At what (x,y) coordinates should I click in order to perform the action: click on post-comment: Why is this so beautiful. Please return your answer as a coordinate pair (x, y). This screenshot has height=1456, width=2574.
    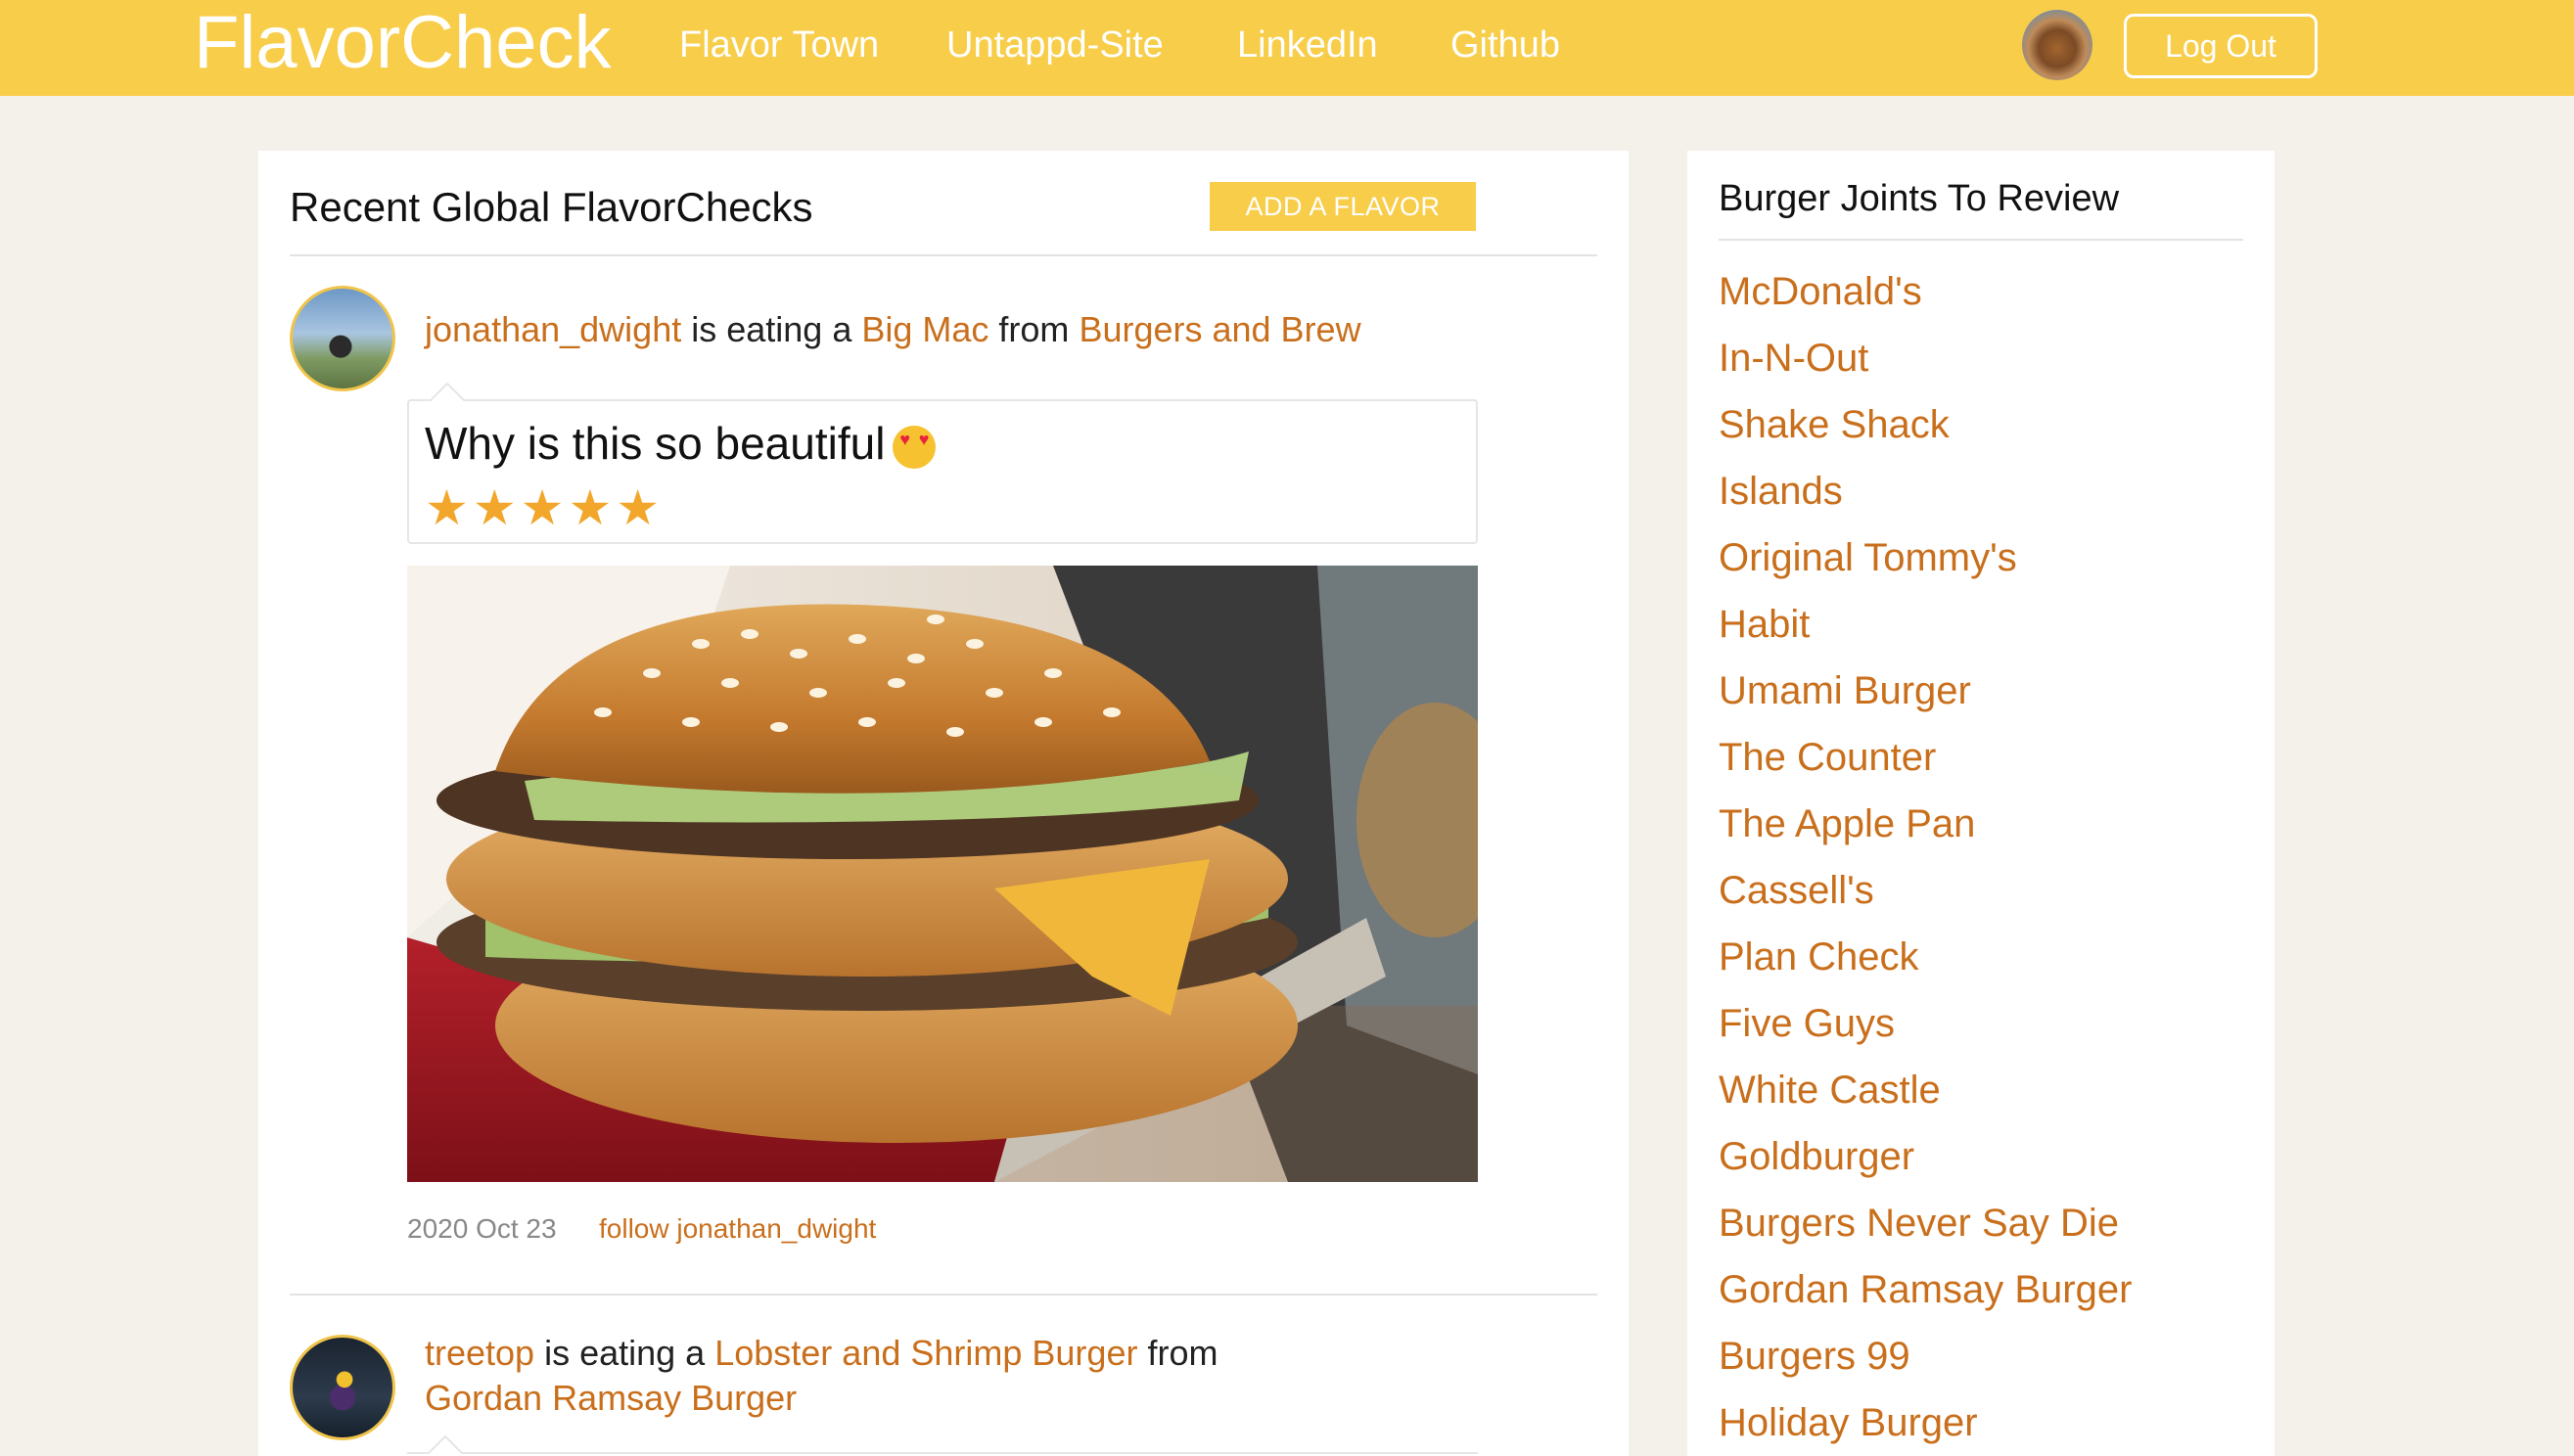
    Looking at the image, I should click on (681, 443).